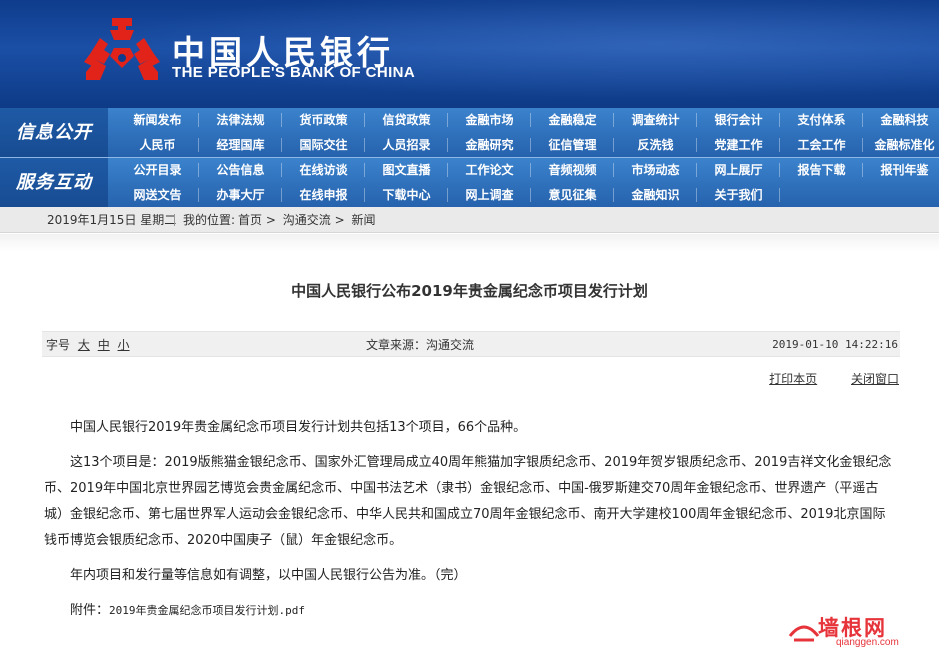 The image size is (939, 651). Describe the element at coordinates (867, 642) in the screenshot. I see `watermark-sub: qianggen.com` at that location.